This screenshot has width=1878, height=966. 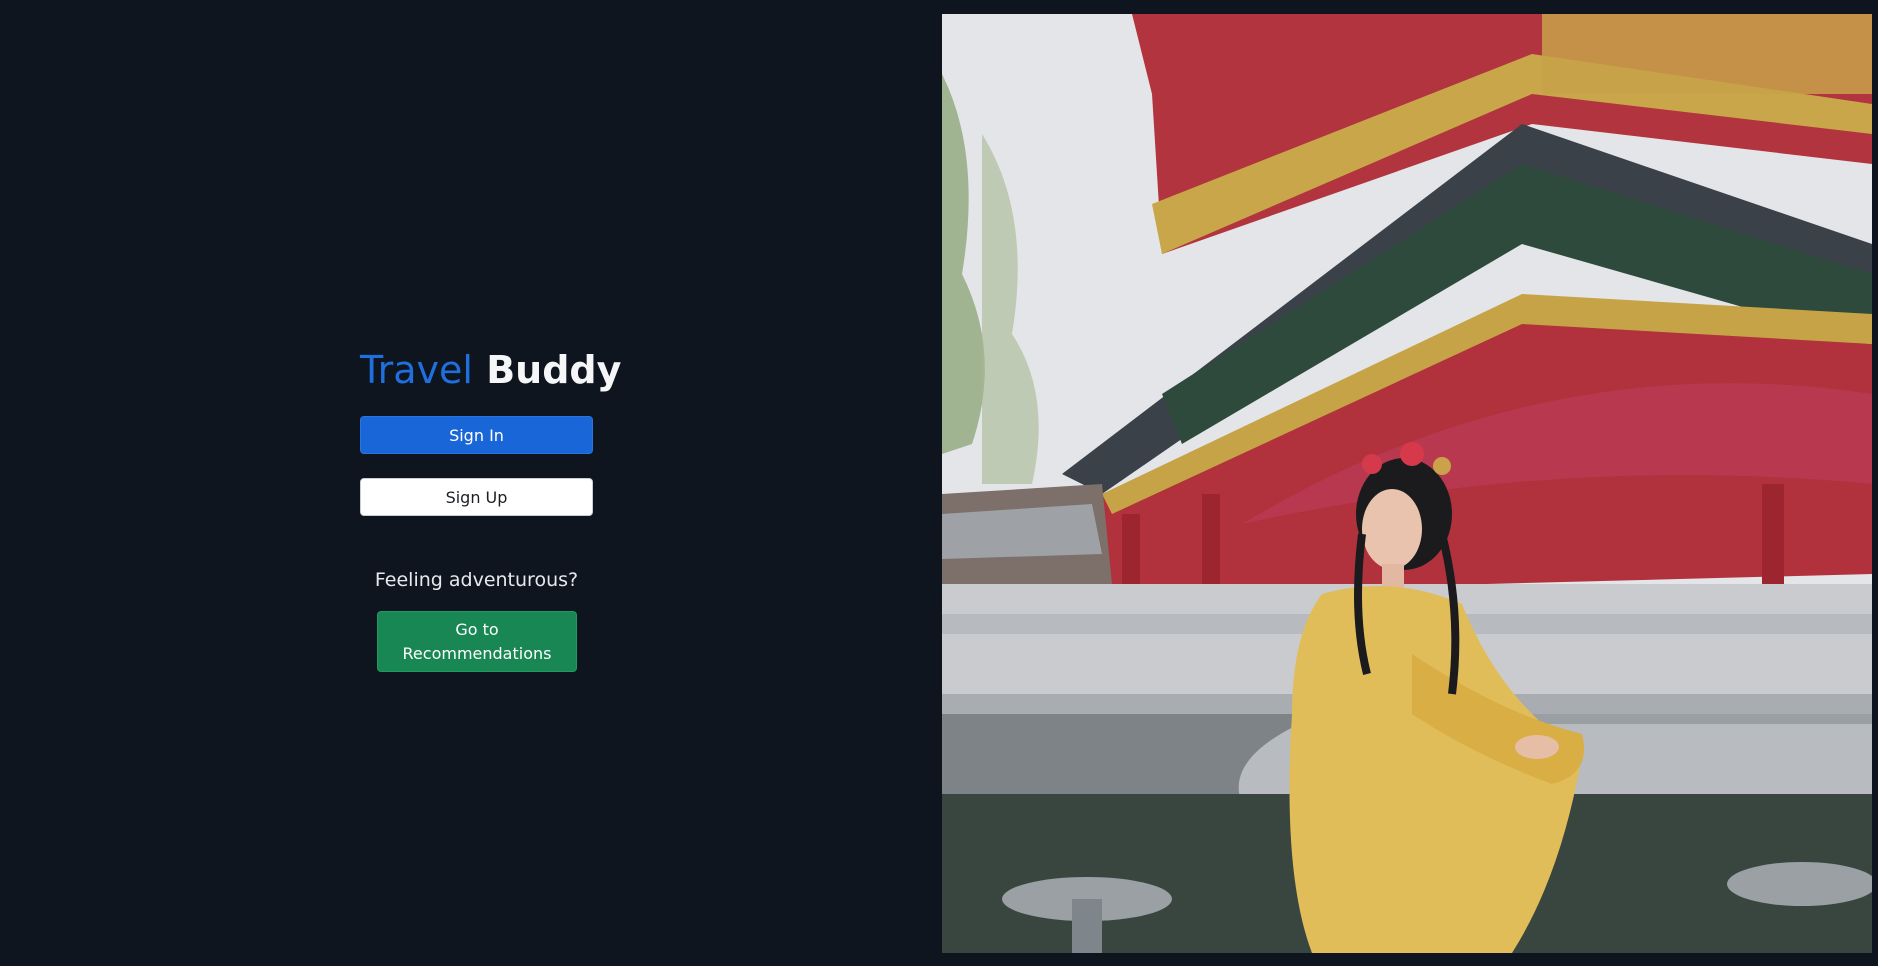 What do you see at coordinates (416, 370) in the screenshot?
I see `brand-word-travel: Travel` at bounding box center [416, 370].